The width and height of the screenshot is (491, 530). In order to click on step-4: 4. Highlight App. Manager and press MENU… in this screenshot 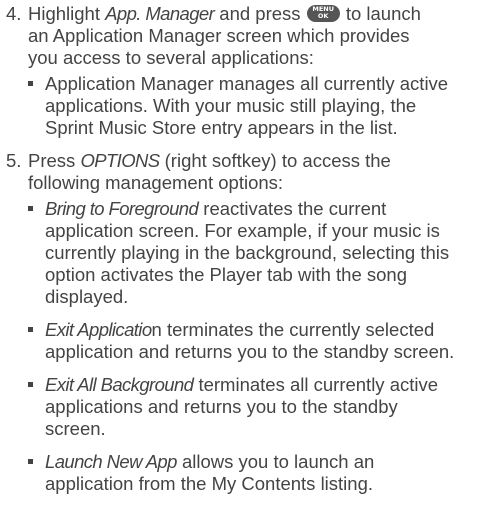, I will do `click(243, 36)`.